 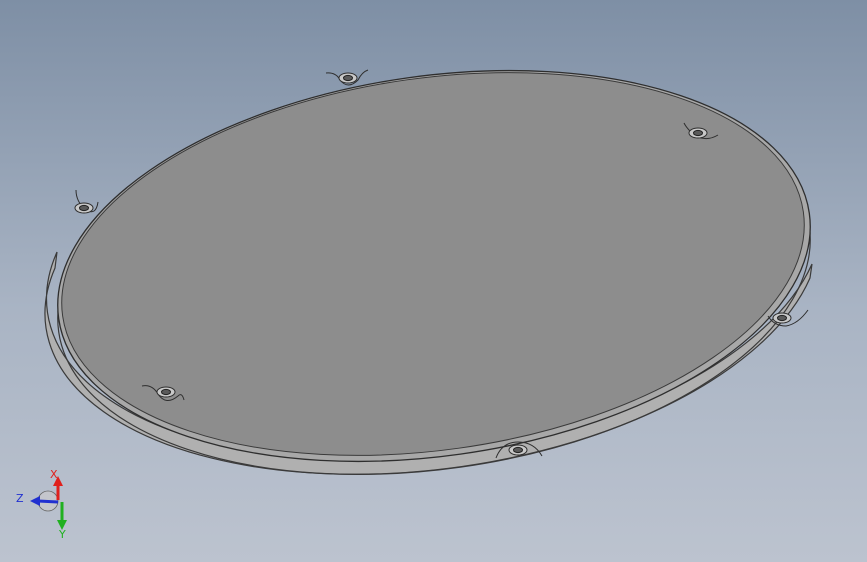 What do you see at coordinates (35, 501) in the screenshot?
I see `z-axis-arrow-icon` at bounding box center [35, 501].